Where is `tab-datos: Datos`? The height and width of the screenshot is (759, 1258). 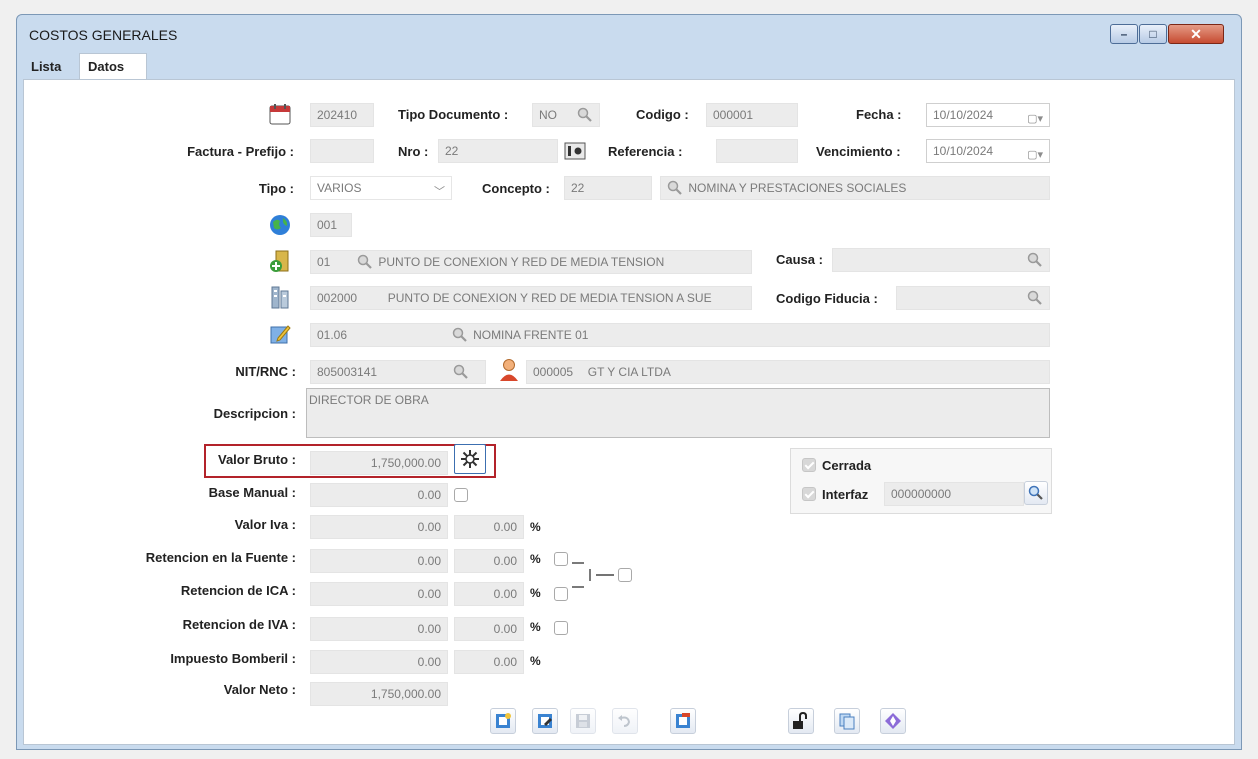
tab-datos: Datos is located at coordinates (113, 66).